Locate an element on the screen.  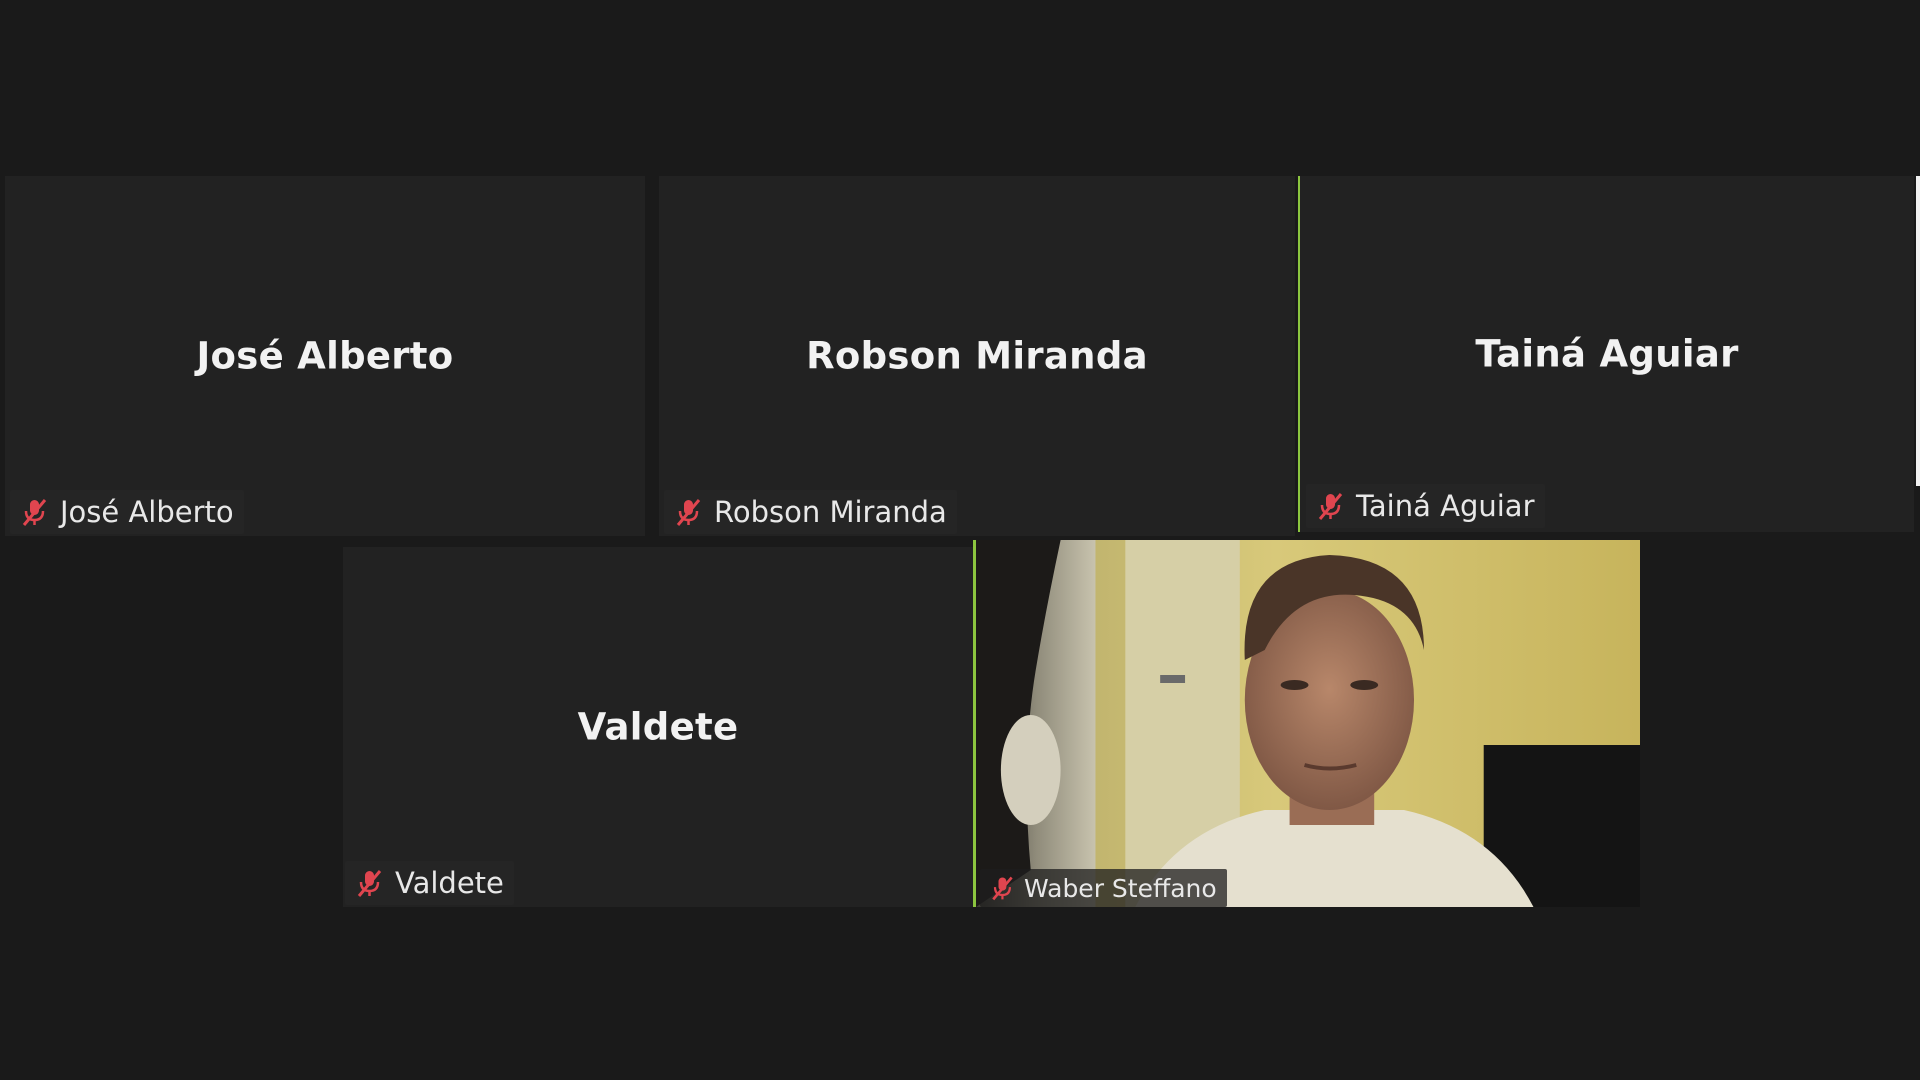
participant-tile-robson-miranda: Robson Miranda Robson Miranda is located at coordinates (977, 356).